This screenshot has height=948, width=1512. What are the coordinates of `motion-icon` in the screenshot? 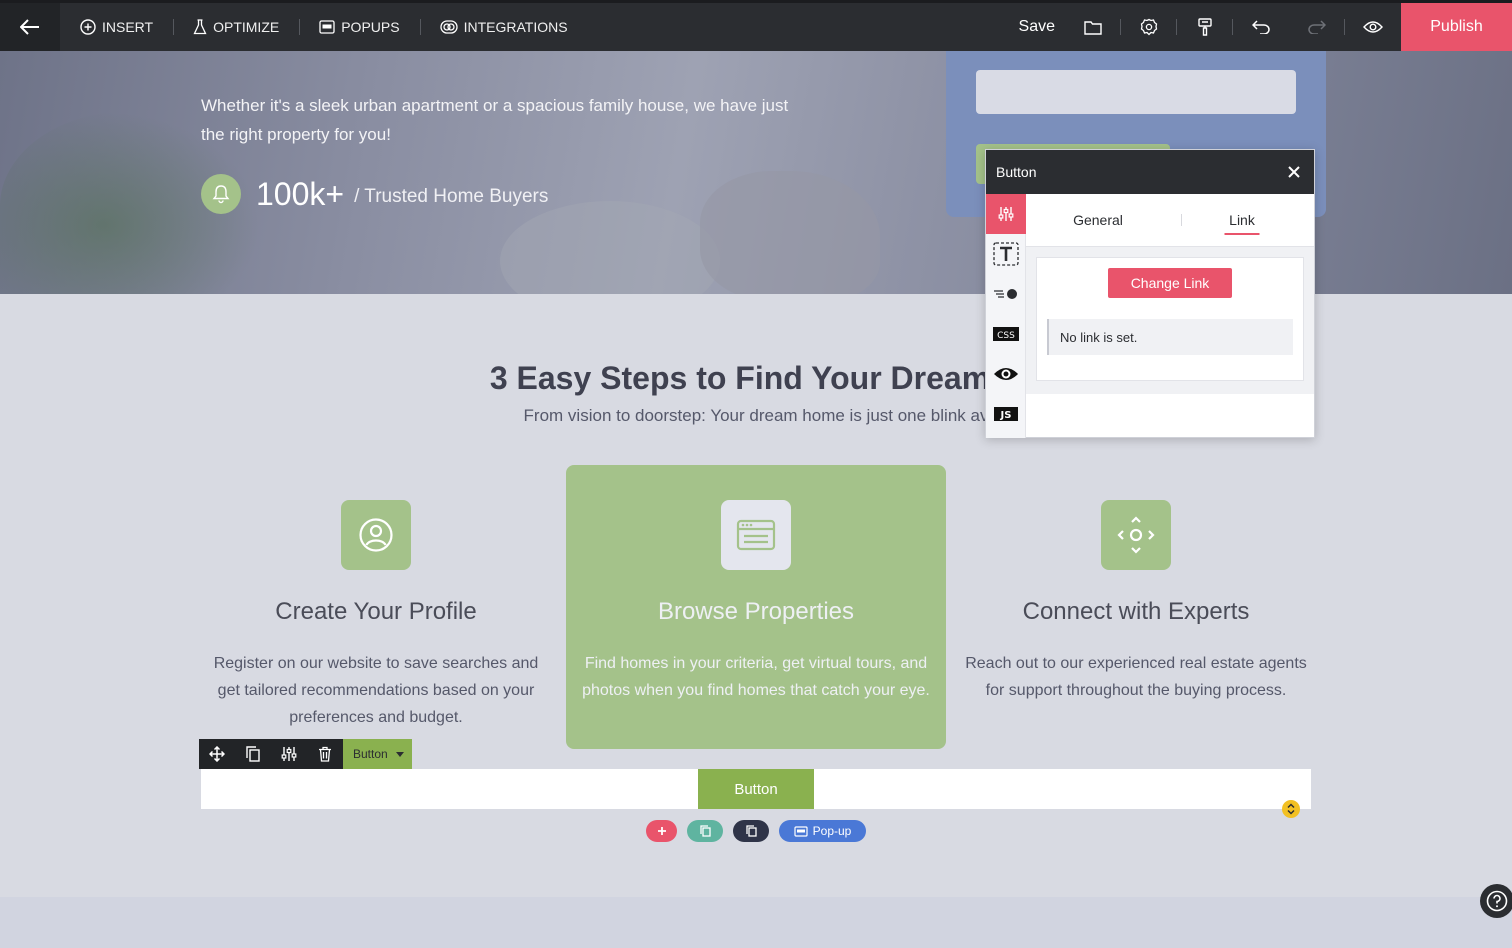 It's located at (1005, 294).